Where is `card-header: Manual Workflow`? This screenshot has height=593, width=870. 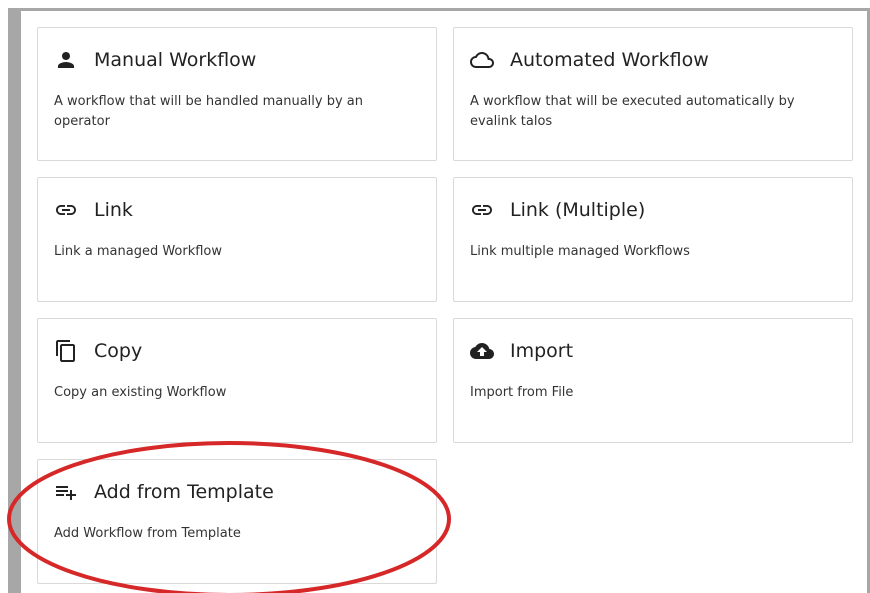 card-header: Manual Workflow is located at coordinates (155, 60).